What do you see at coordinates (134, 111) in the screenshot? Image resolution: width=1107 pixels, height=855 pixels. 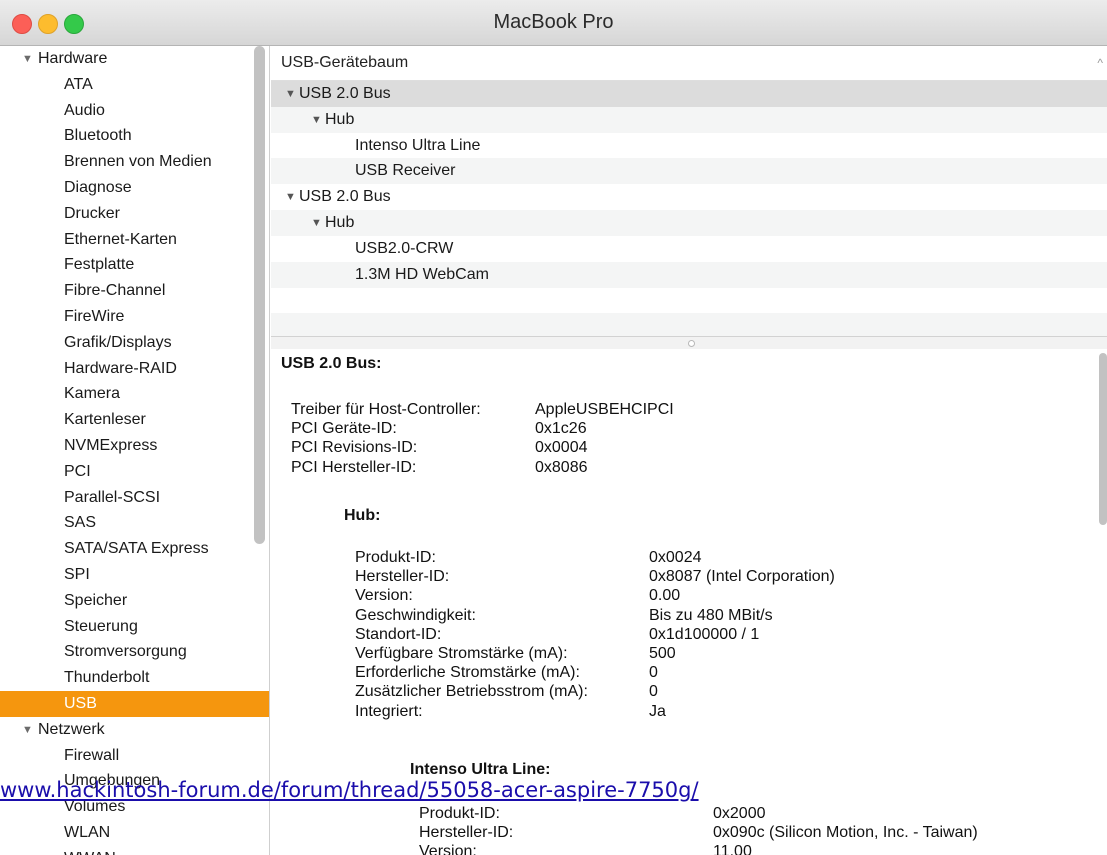 I see `sidebar-item-audio: Audio` at bounding box center [134, 111].